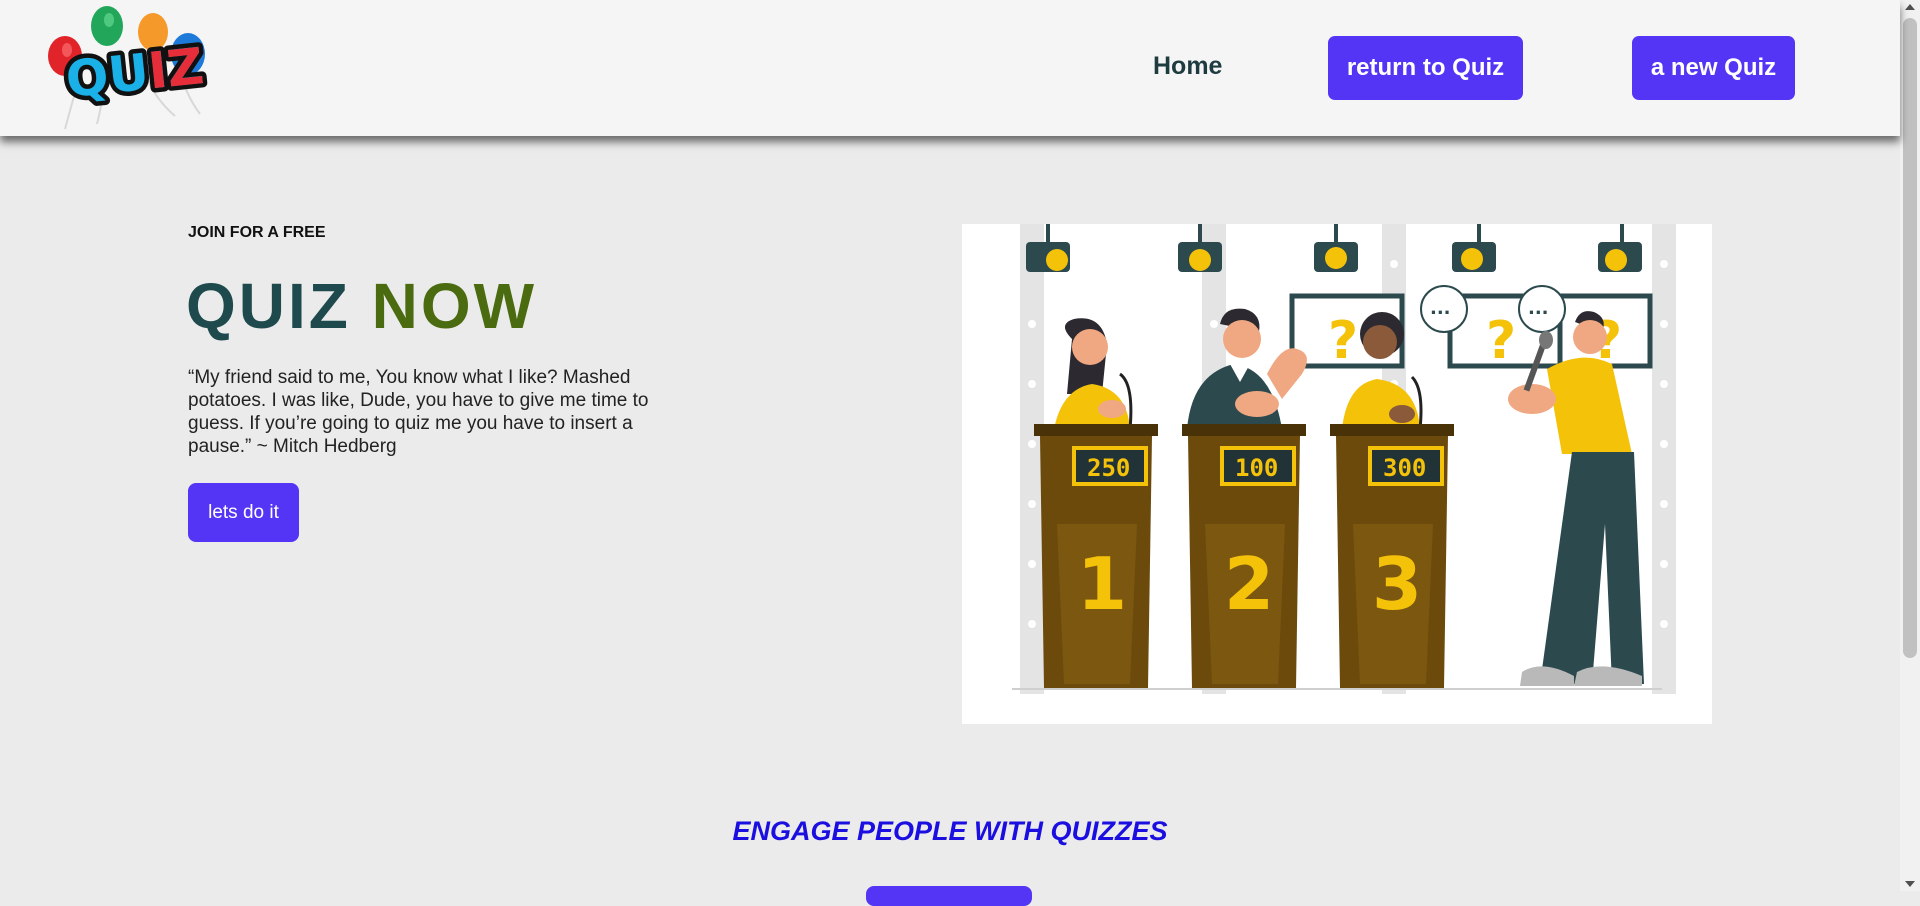 The width and height of the screenshot is (1920, 906). What do you see at coordinates (176, 68) in the screenshot?
I see `svg-text: IZ` at bounding box center [176, 68].